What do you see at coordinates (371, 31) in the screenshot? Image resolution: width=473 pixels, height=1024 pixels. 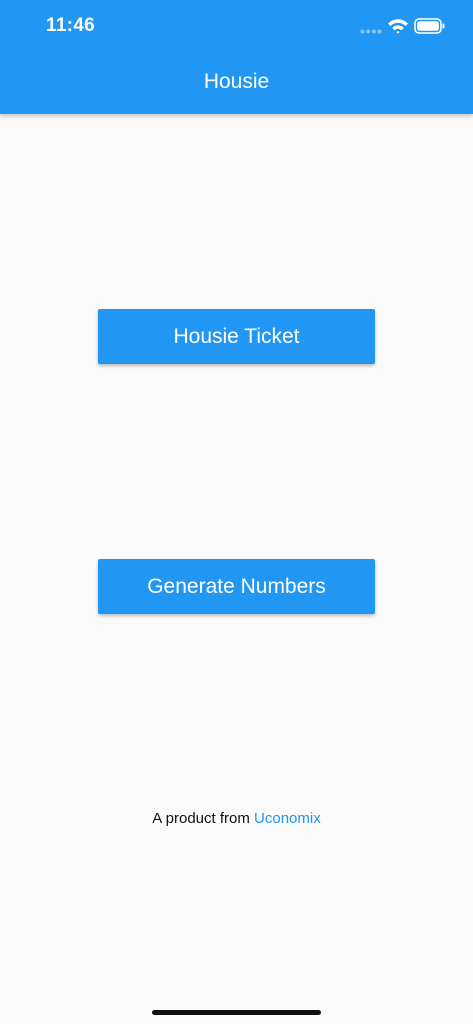 I see `signal-dots-icon` at bounding box center [371, 31].